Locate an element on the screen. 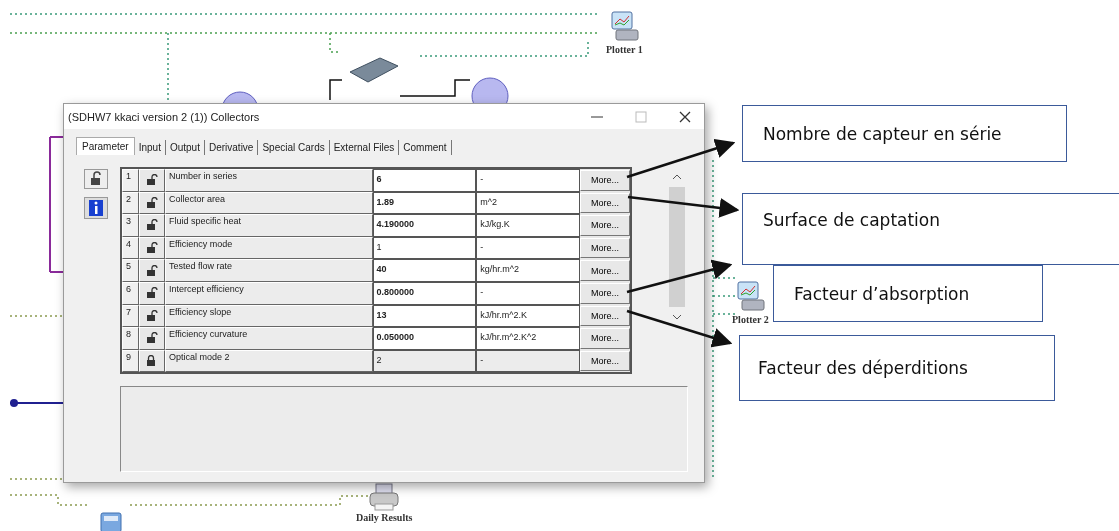 The width and height of the screenshot is (1119, 531). lock-icon is located at coordinates (151, 361).